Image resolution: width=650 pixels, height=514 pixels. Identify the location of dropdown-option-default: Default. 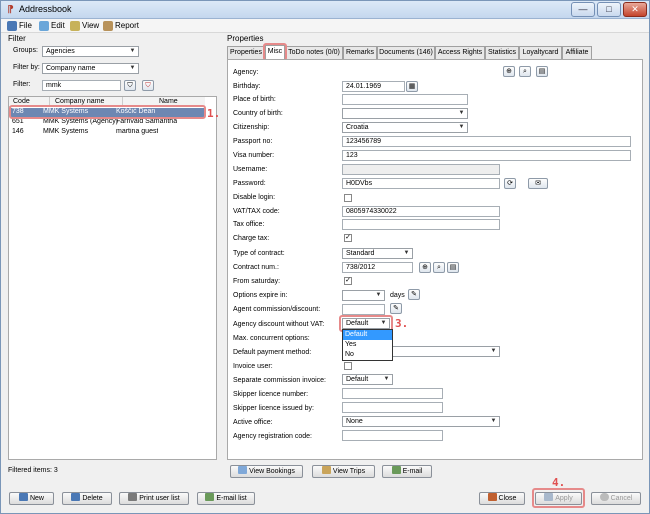
(367, 335).